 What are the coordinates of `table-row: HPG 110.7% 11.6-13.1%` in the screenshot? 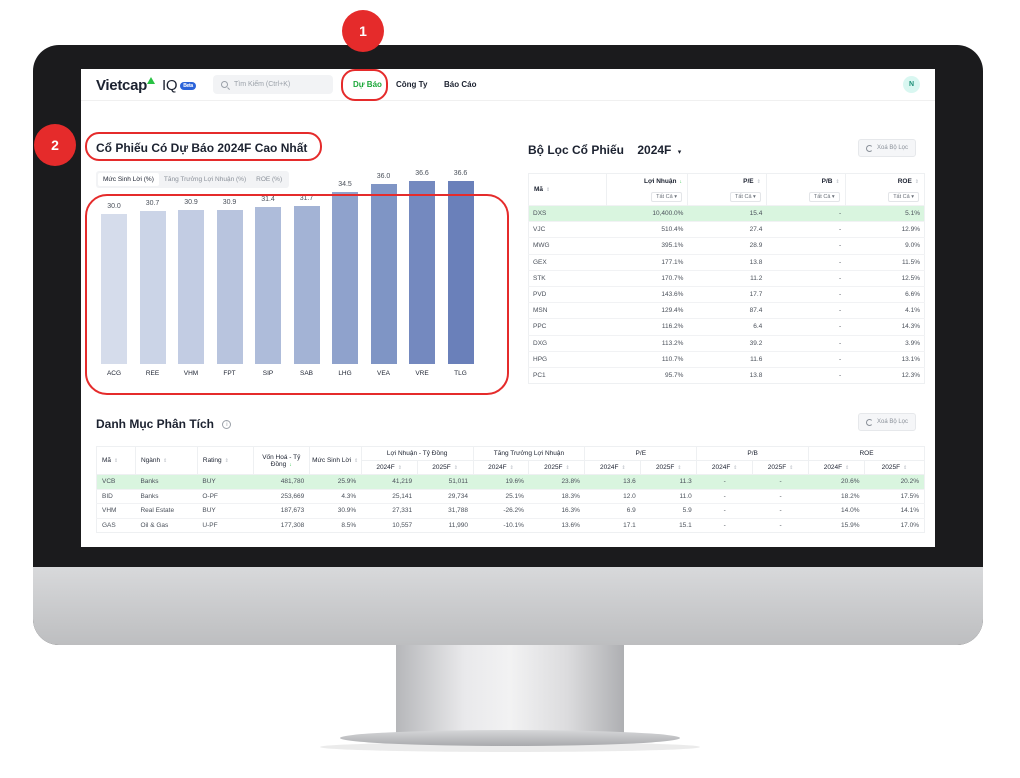 It's located at (726, 359).